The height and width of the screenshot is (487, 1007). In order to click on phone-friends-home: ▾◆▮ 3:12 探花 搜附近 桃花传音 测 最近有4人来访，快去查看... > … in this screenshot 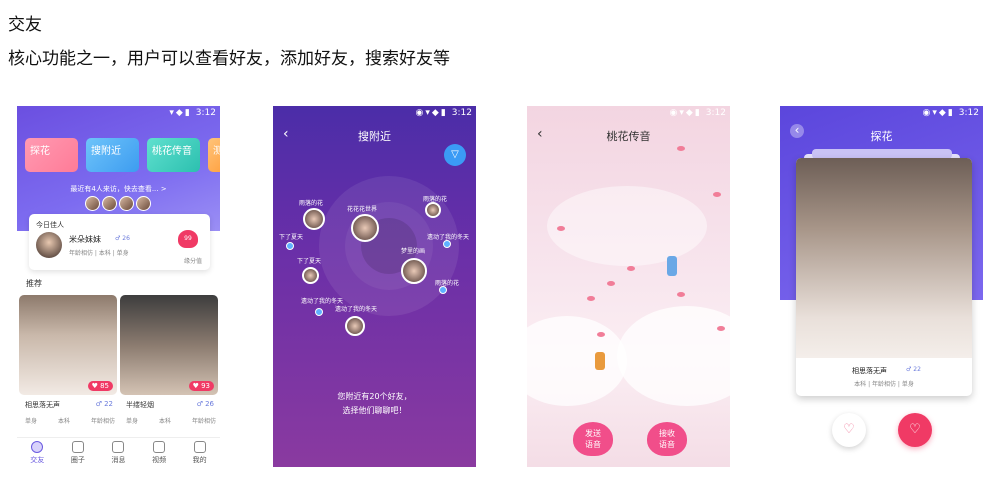, I will do `click(118, 286)`.